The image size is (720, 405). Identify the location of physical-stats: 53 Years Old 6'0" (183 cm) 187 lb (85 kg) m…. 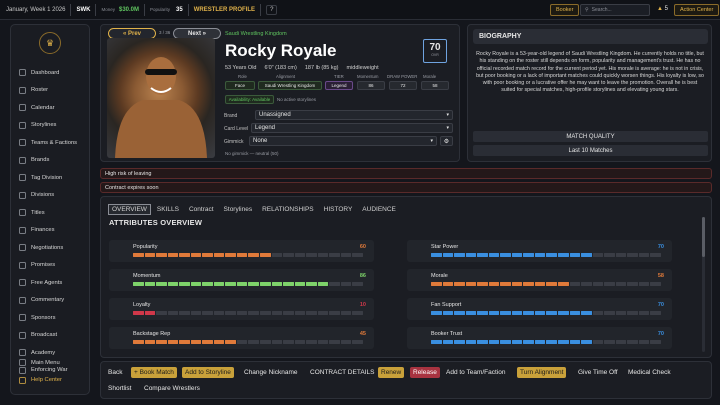
(302, 68).